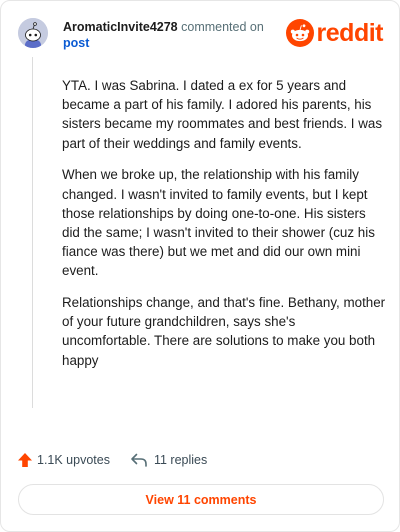 The image size is (400, 532). What do you see at coordinates (33, 33) in the screenshot?
I see `user-avatar-icon` at bounding box center [33, 33].